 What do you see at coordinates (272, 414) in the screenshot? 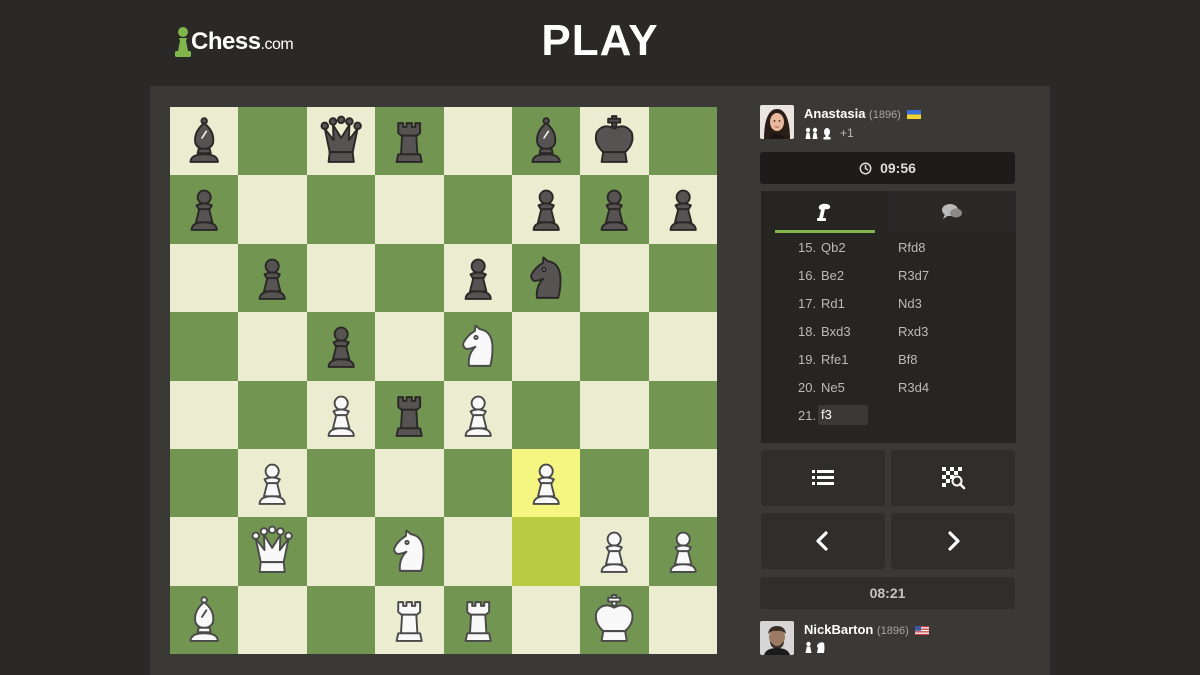
I see `square-b4` at bounding box center [272, 414].